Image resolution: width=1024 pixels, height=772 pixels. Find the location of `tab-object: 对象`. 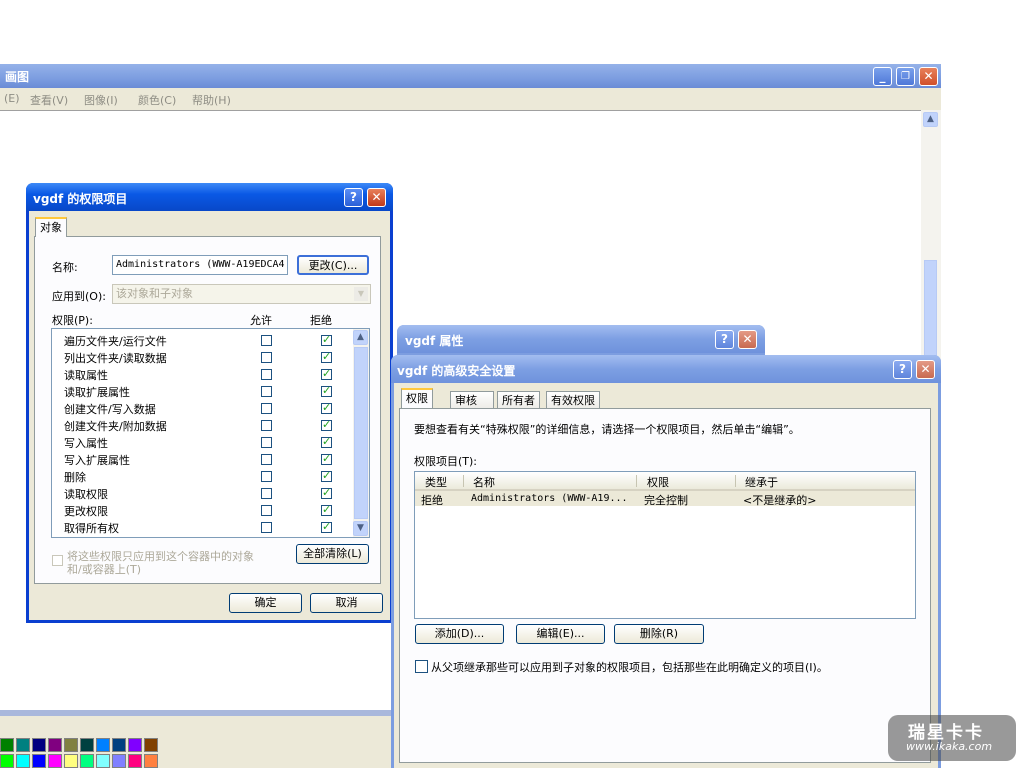

tab-object: 对象 is located at coordinates (51, 227).